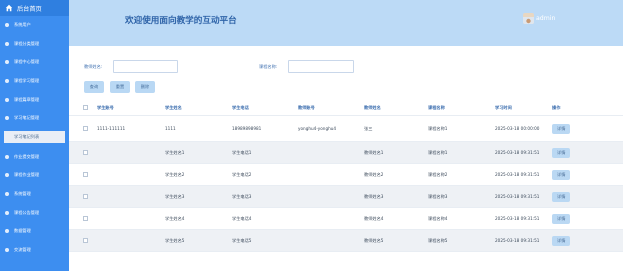 This screenshot has width=623, height=271. I want to click on sidebar-item-label: 学习笔记管理, so click(27, 117).